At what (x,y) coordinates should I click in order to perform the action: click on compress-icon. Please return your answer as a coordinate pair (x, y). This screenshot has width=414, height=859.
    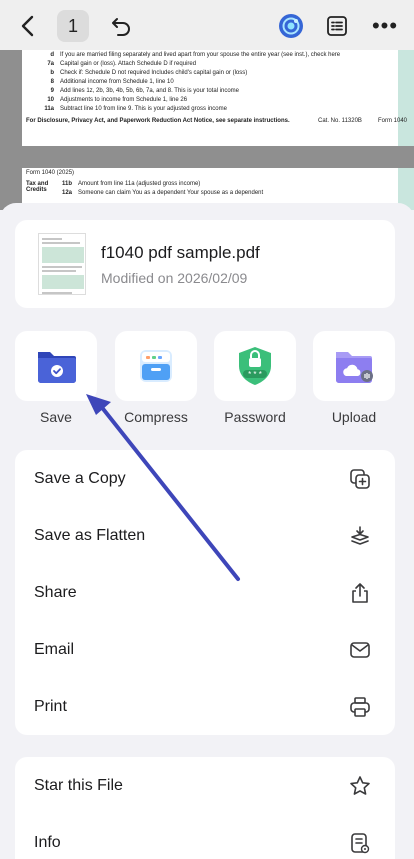
    Looking at the image, I should click on (156, 366).